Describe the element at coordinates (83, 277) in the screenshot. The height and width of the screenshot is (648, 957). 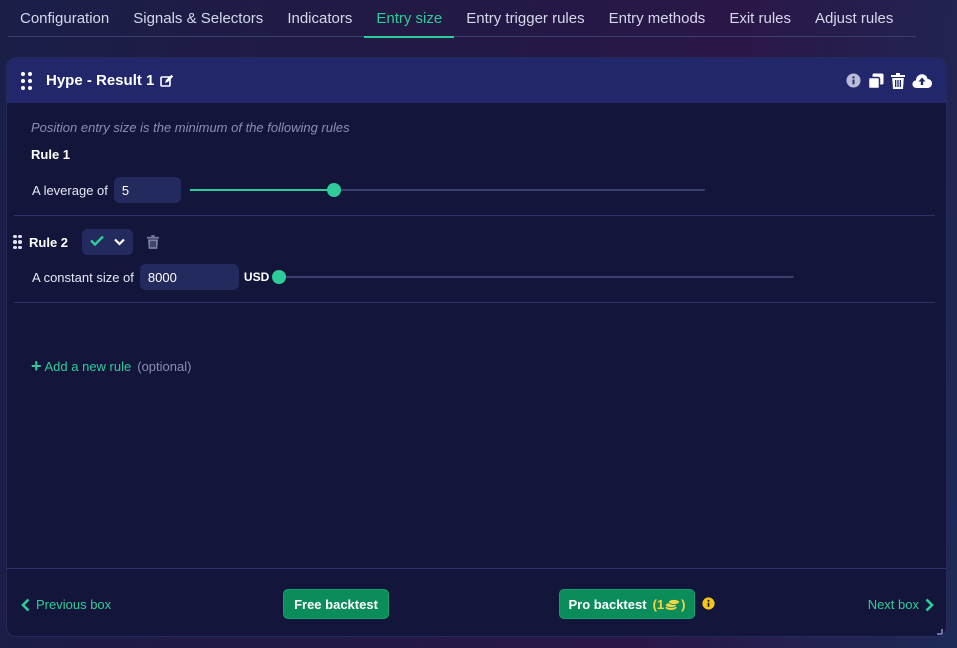
I see `constant-size-label: A constant size of` at that location.